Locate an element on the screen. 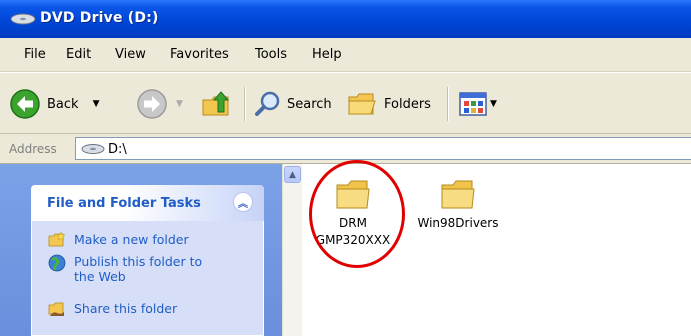  address-value: D:\ is located at coordinates (117, 149).